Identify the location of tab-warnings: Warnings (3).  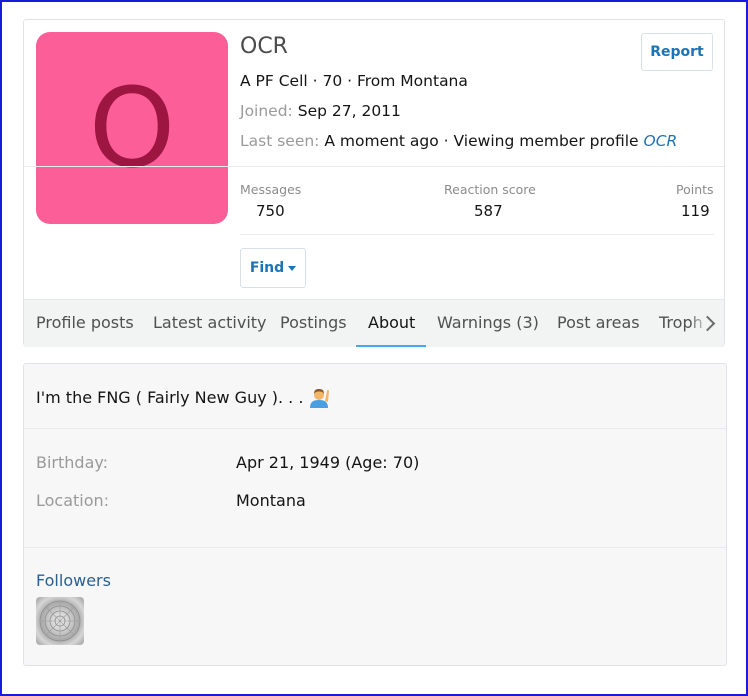
(488, 323).